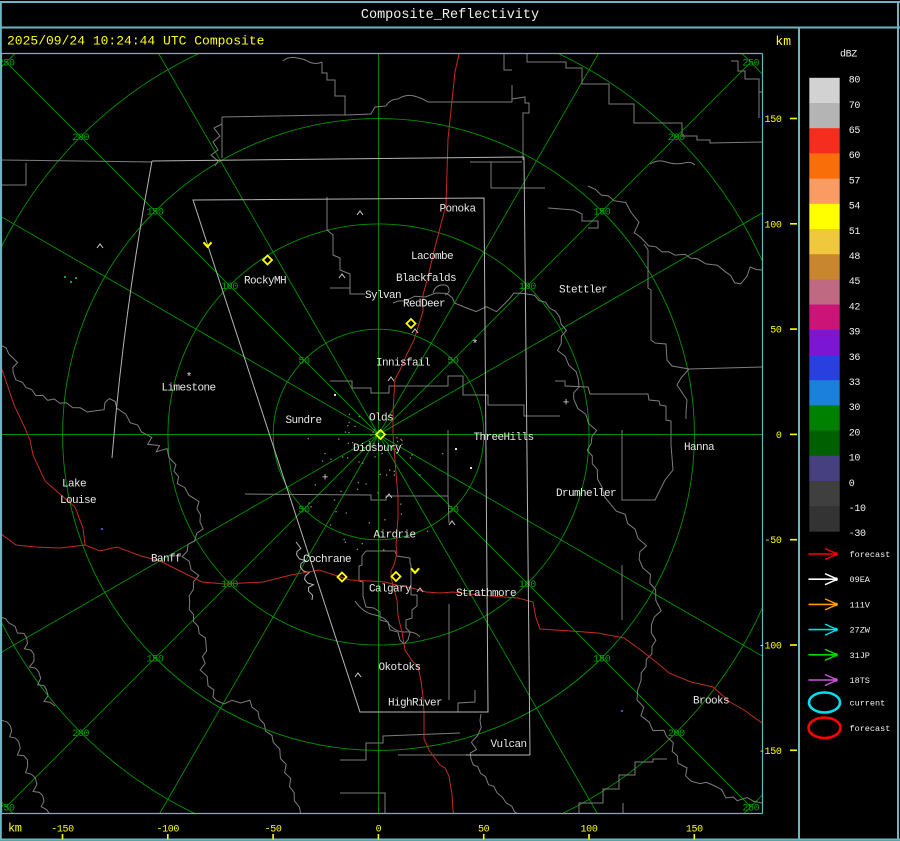 The width and height of the screenshot is (900, 841). Describe the element at coordinates (855, 433) in the screenshot. I see `svg-text: 20` at that location.